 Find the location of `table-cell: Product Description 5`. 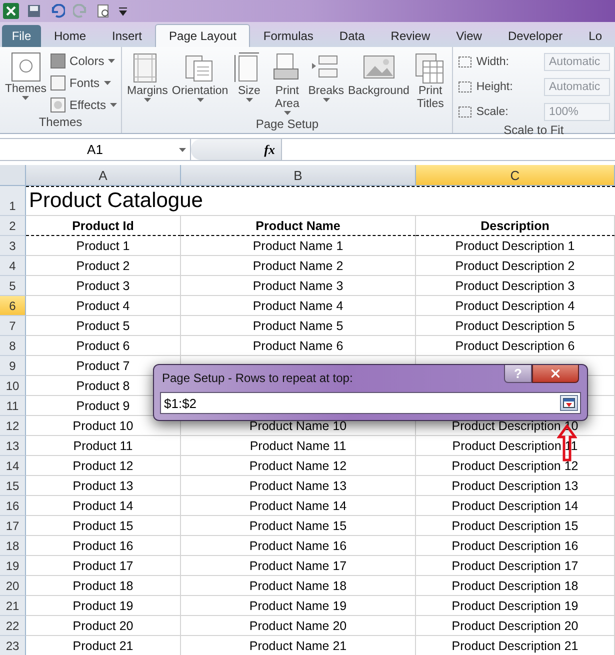

table-cell: Product Description 5 is located at coordinates (515, 326).